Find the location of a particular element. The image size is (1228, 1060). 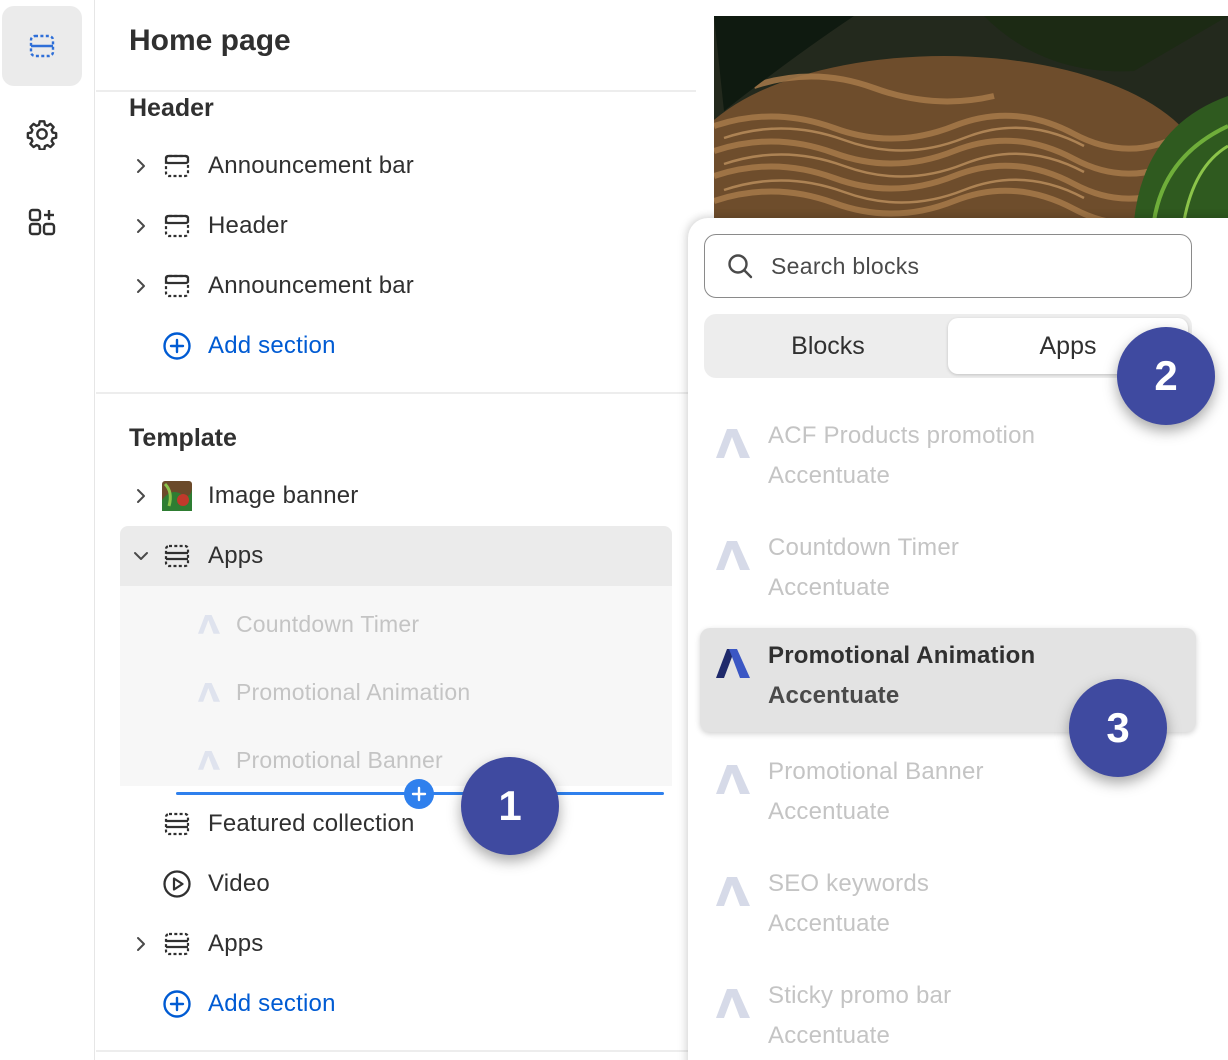

block-row-promotional-animation: Promotional Animation is located at coordinates (333, 692).